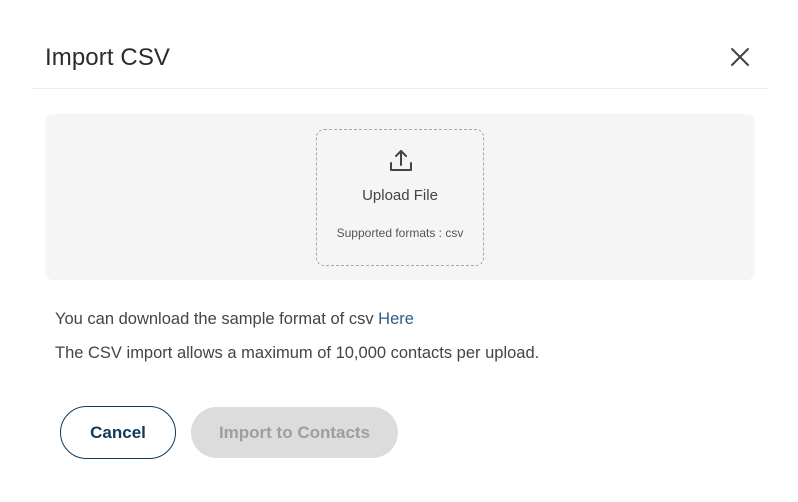 The image size is (798, 502). Describe the element at coordinates (108, 57) in the screenshot. I see `dialog-title: Import CSV` at that location.